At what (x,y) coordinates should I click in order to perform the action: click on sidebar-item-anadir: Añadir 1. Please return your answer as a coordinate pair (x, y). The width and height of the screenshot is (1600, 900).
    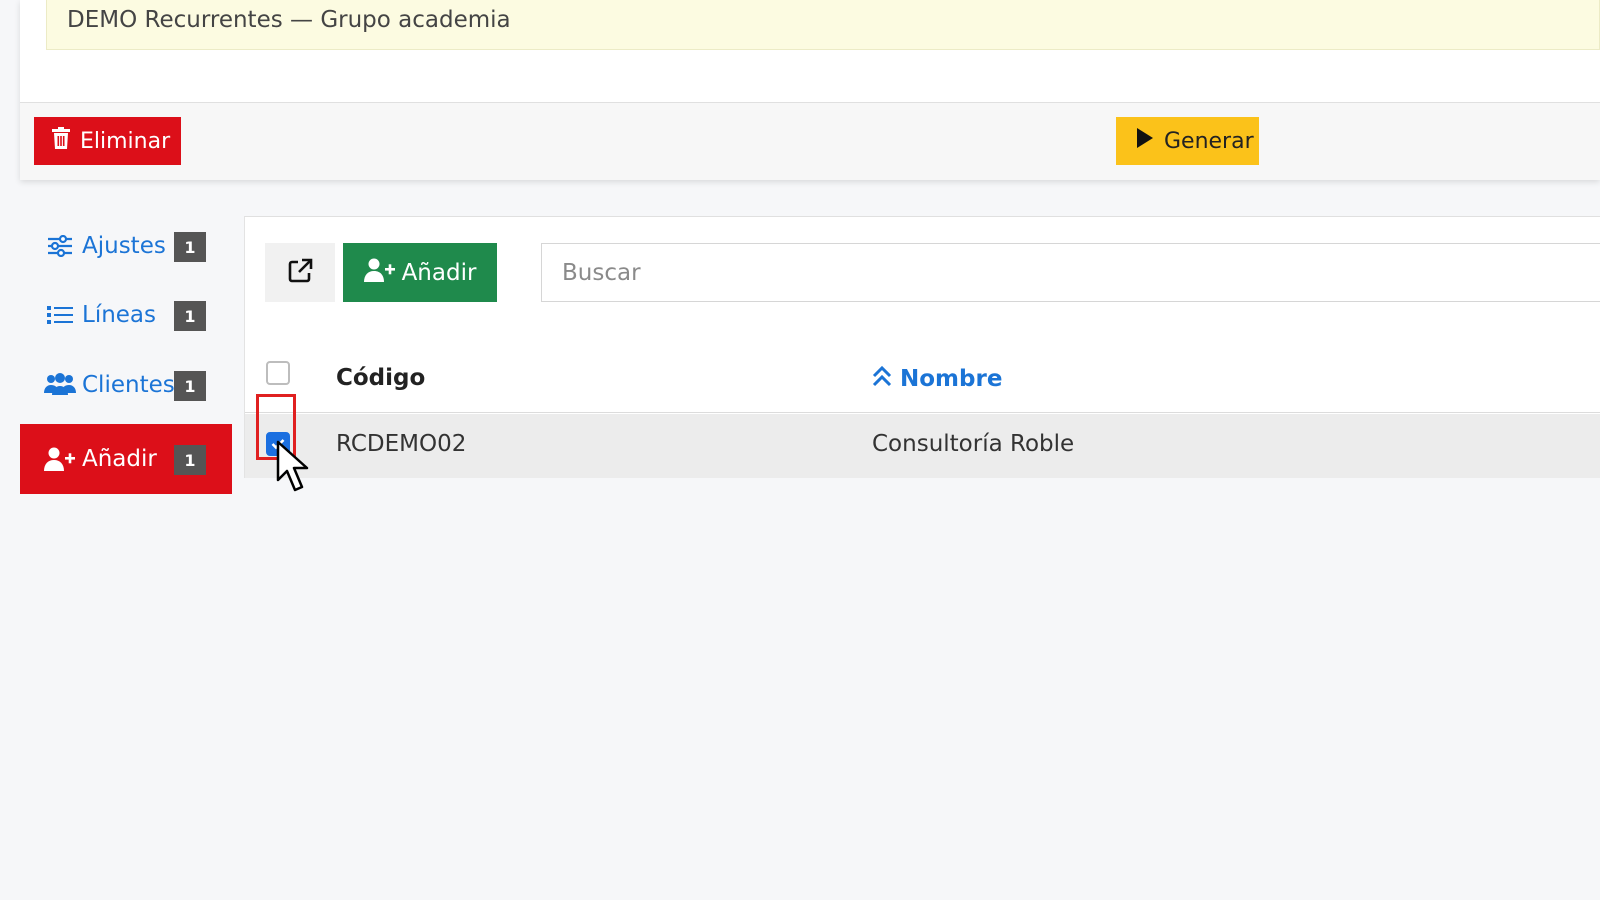
    Looking at the image, I should click on (126, 459).